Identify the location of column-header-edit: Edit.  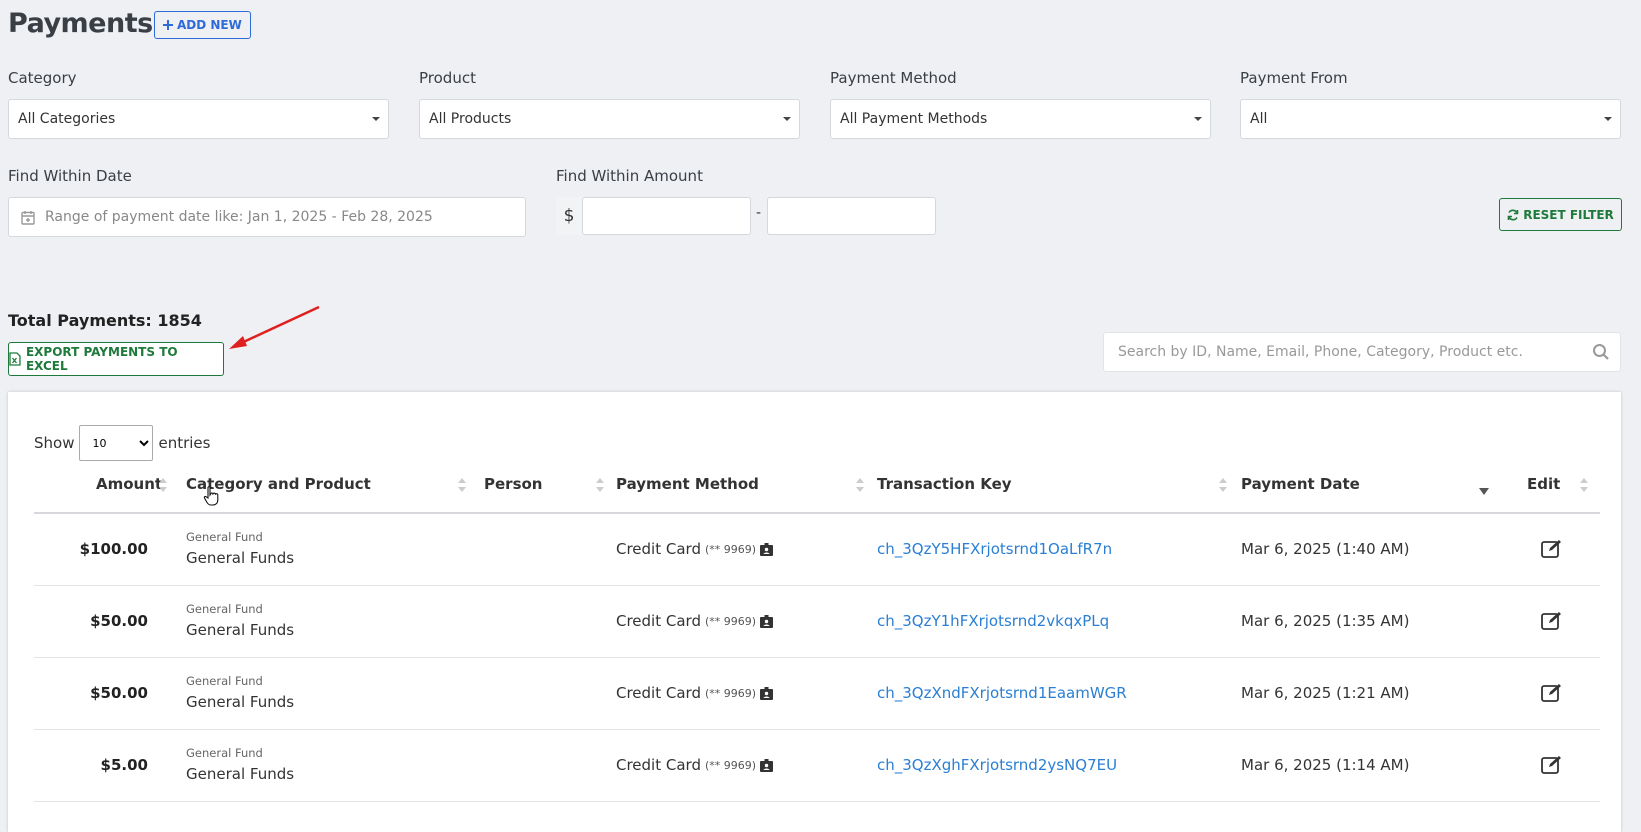
(1543, 484).